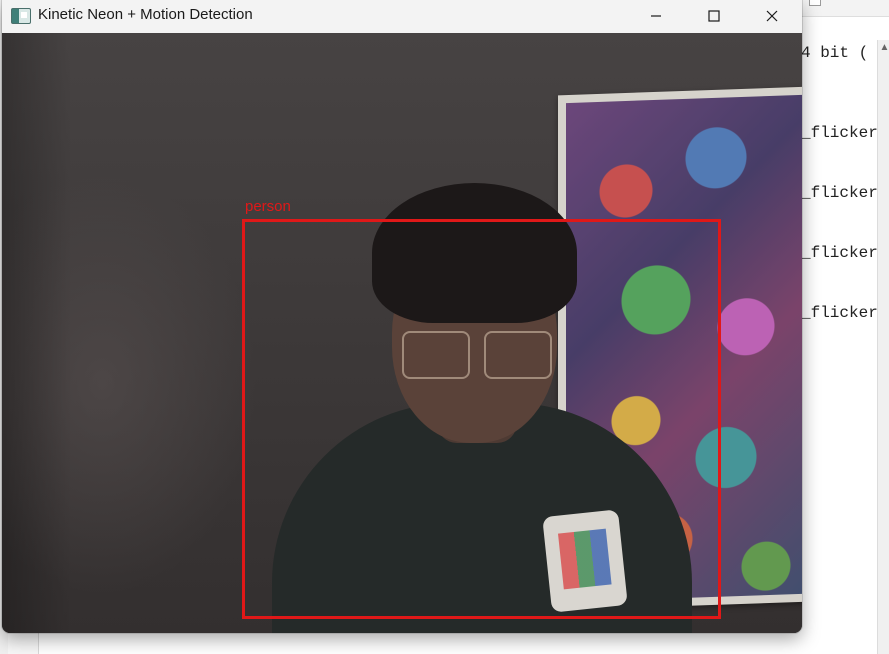 This screenshot has width=889, height=654. I want to click on minimize-icon, so click(656, 16).